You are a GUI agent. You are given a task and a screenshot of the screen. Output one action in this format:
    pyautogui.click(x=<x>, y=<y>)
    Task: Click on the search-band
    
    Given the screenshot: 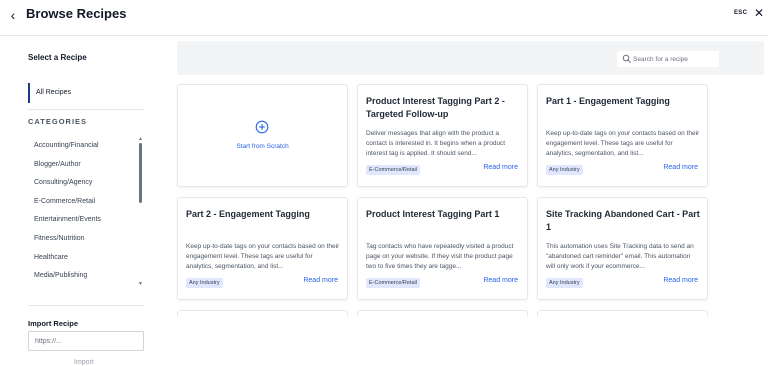 What is the action you would take?
    pyautogui.click(x=470, y=58)
    